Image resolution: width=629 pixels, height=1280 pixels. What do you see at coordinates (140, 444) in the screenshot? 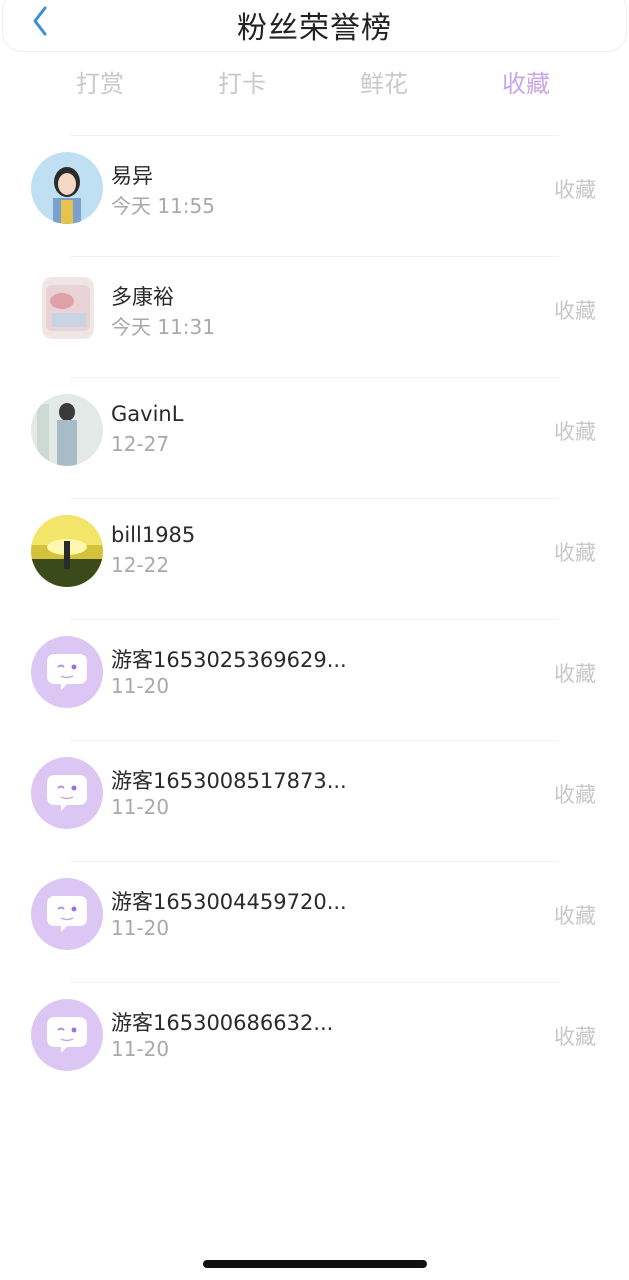
I see `fan-time: 12-27` at bounding box center [140, 444].